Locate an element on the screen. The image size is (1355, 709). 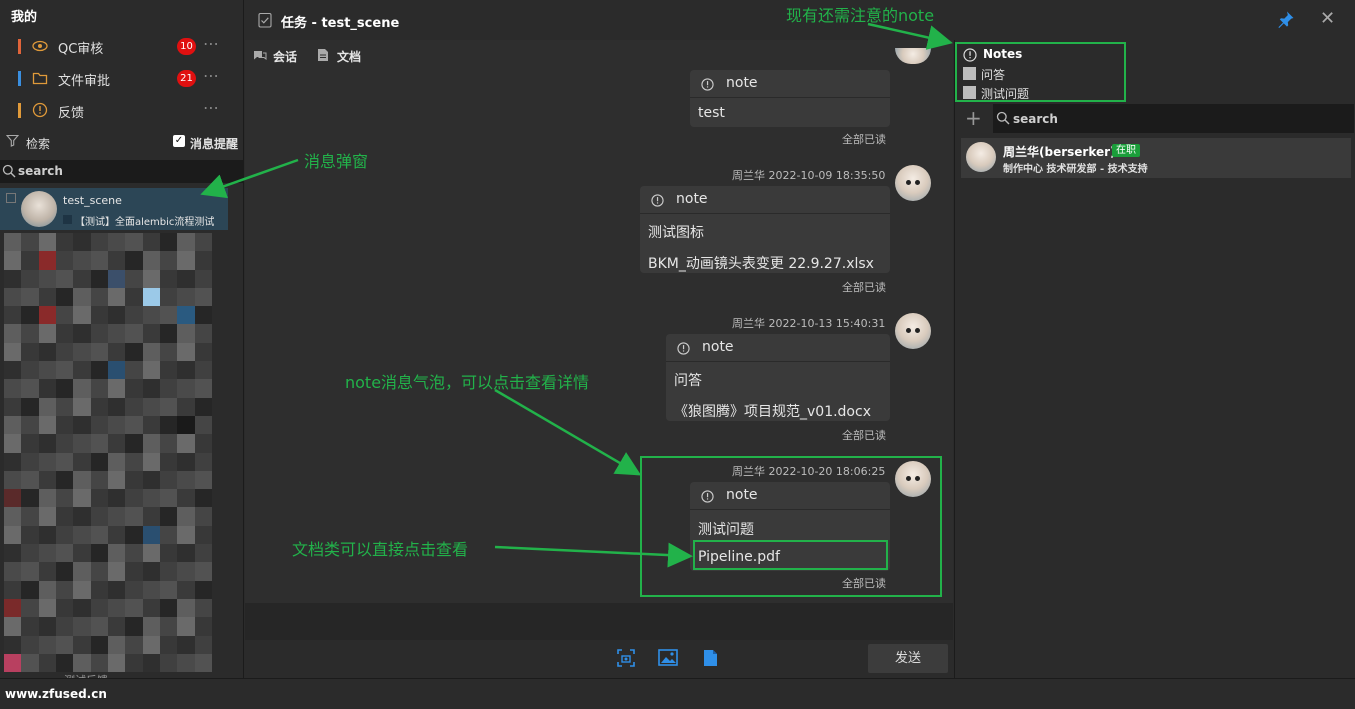
sidebar-item-label: QC审核 is located at coordinates (81, 49).